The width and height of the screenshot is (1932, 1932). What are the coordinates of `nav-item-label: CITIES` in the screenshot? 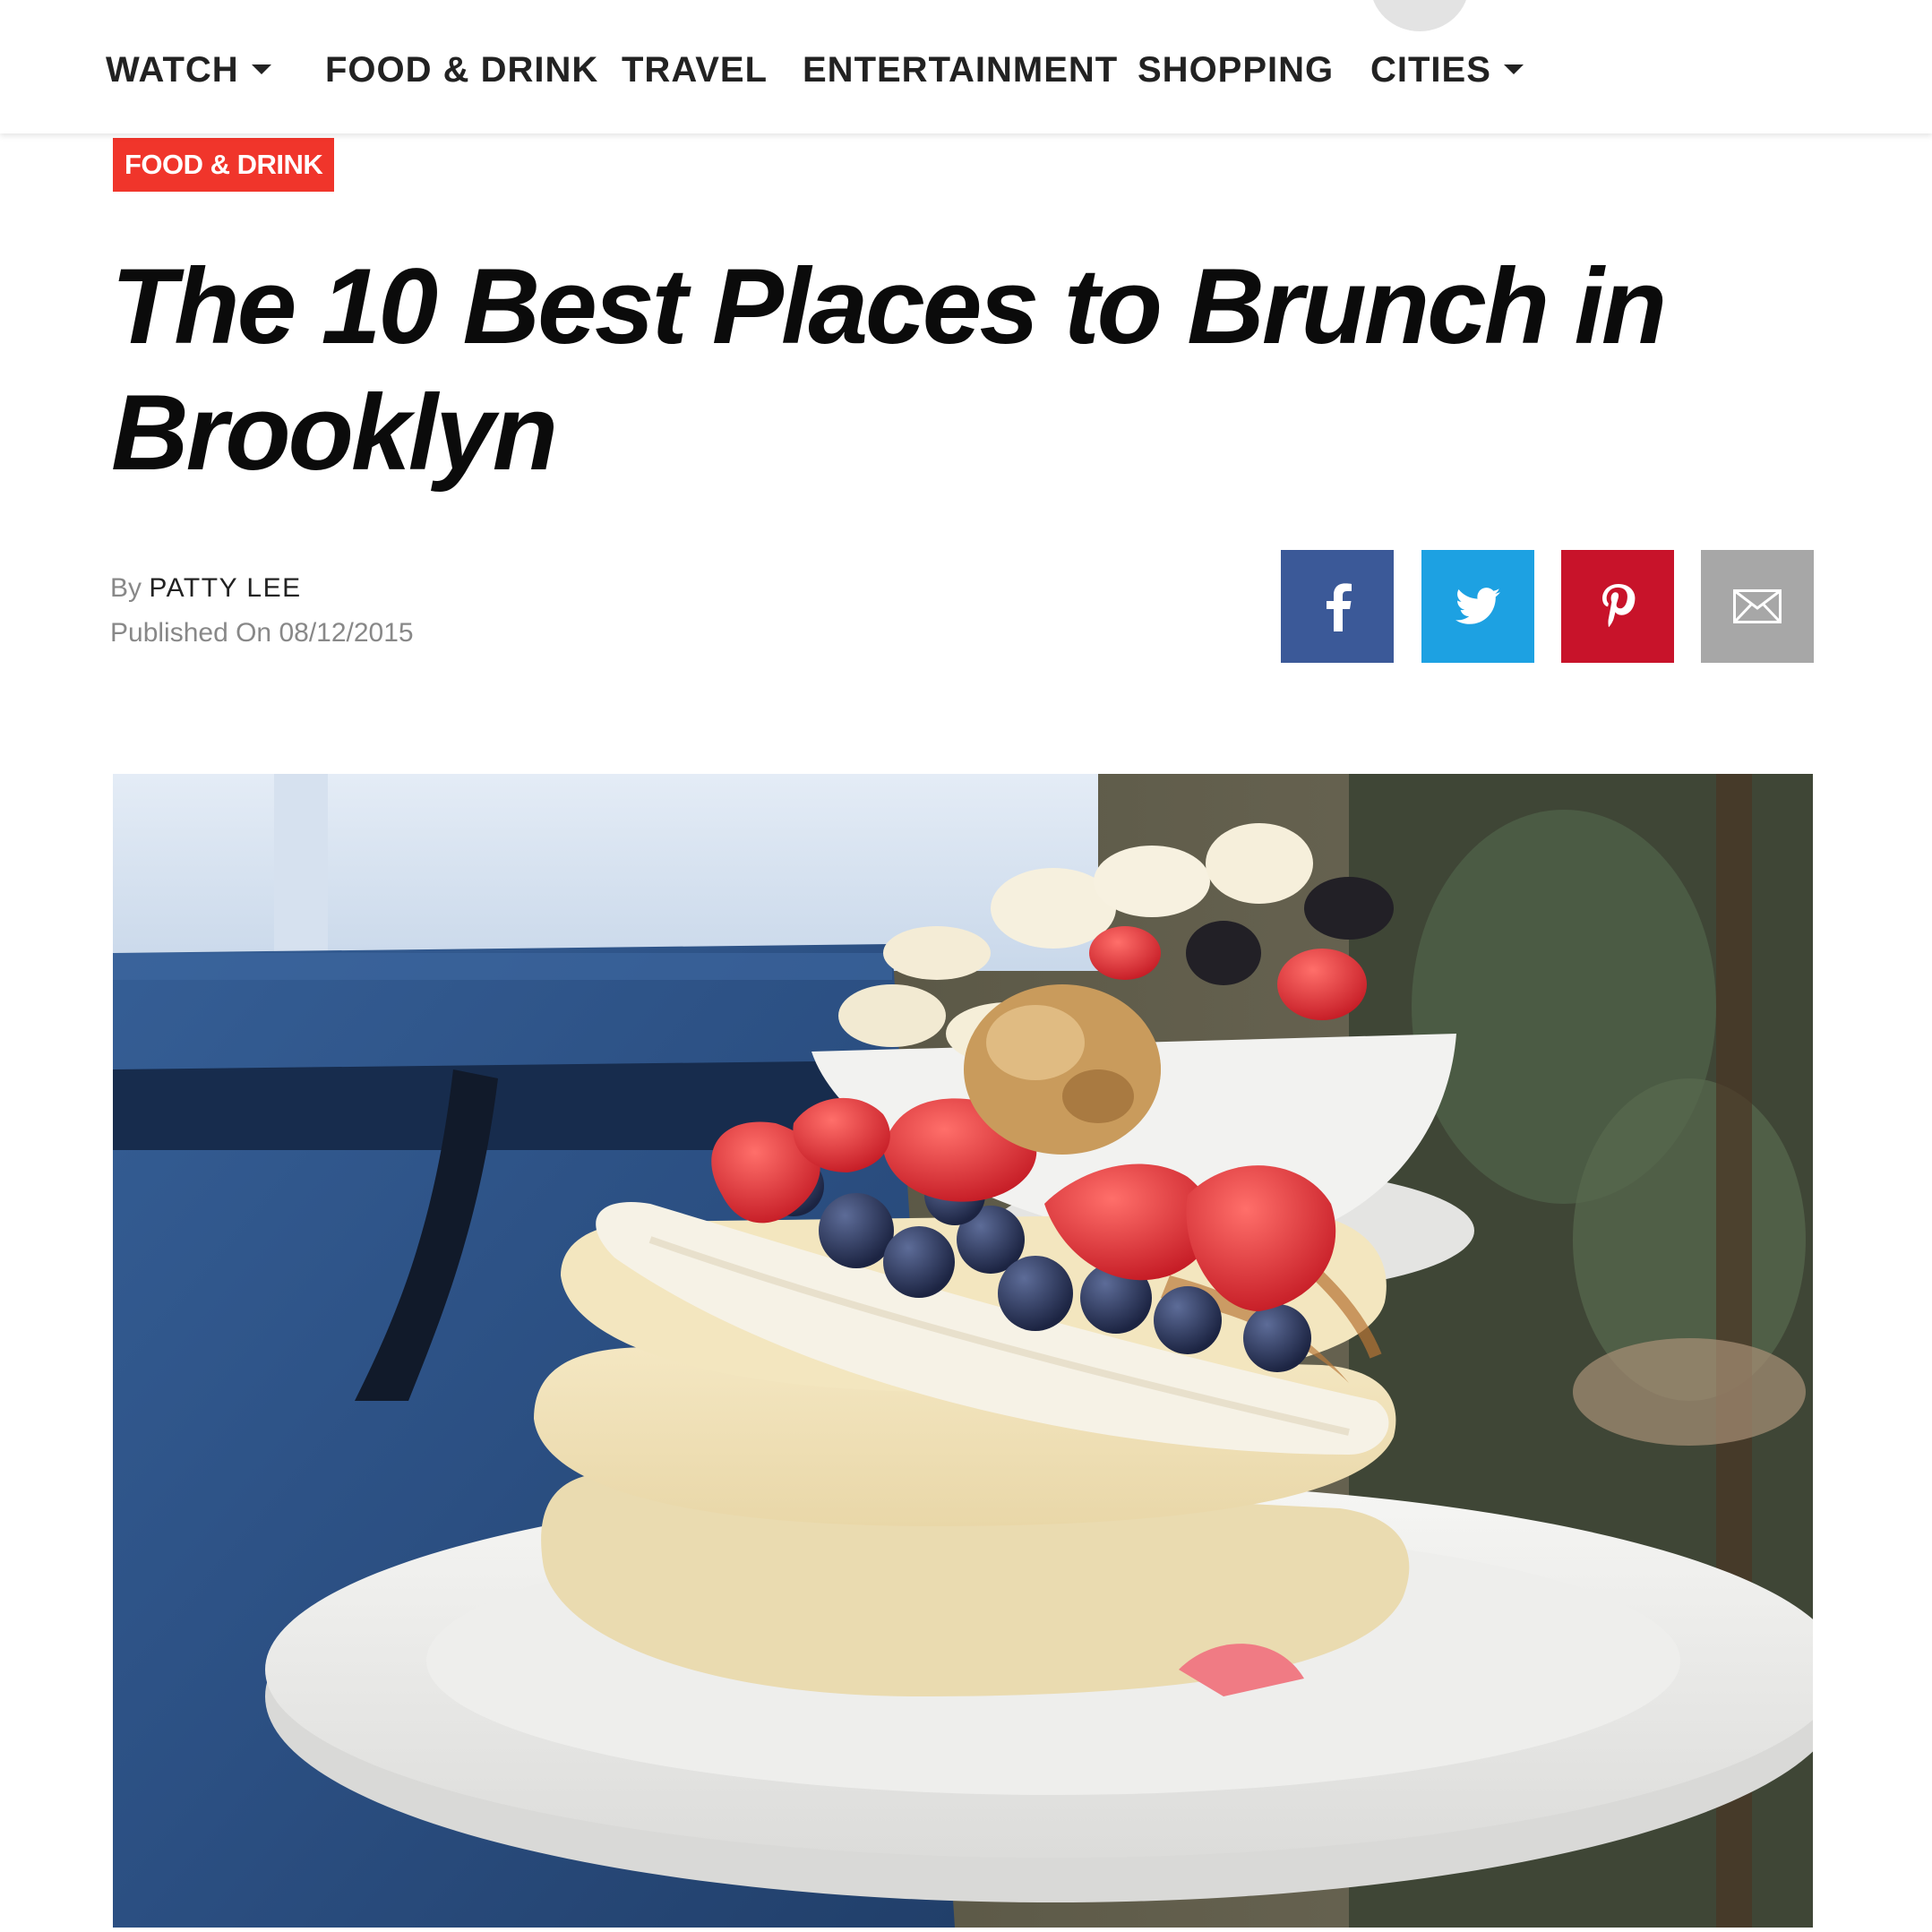 It's located at (1430, 70).